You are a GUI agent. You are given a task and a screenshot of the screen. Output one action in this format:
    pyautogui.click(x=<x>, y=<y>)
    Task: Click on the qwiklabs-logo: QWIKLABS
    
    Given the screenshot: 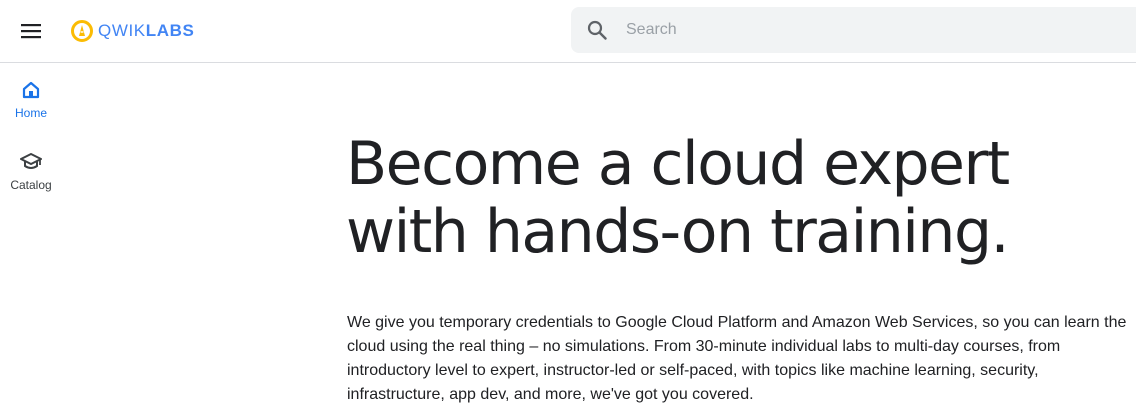 What is the action you would take?
    pyautogui.click(x=132, y=31)
    